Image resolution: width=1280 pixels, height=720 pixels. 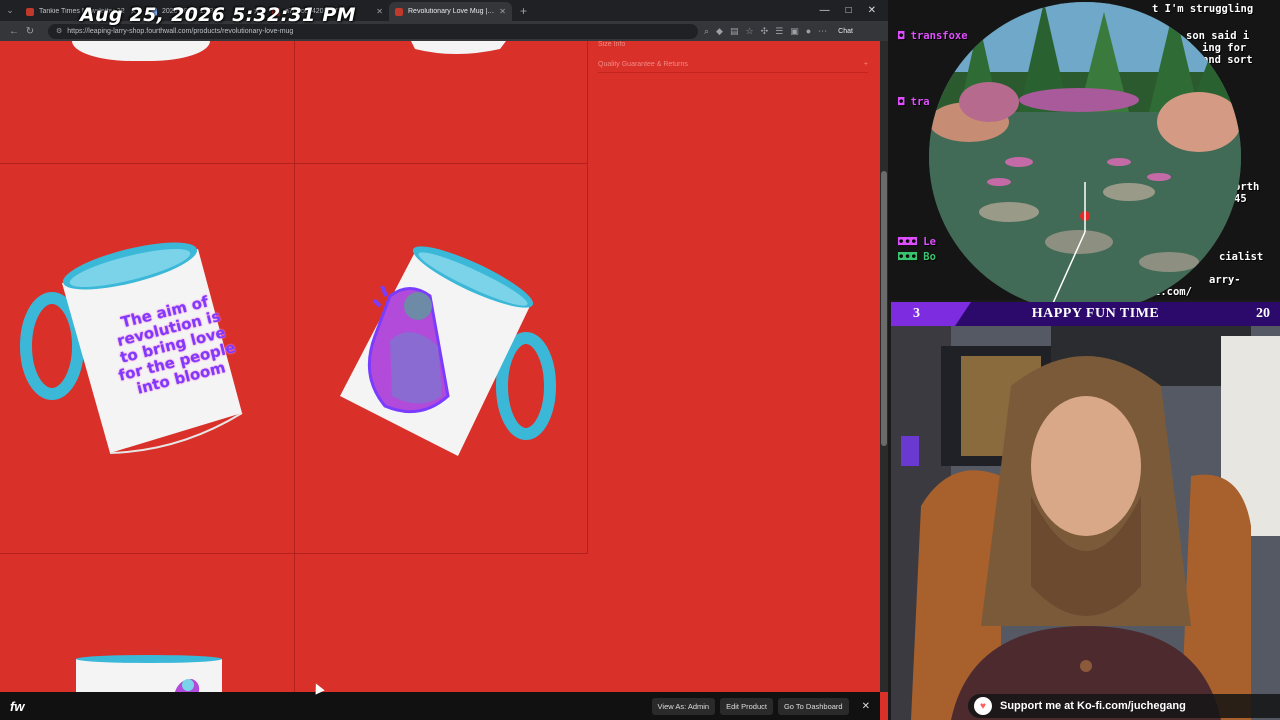 What do you see at coordinates (813, 706) in the screenshot?
I see `go-to-dashboard-button: Go To Dashboard` at bounding box center [813, 706].